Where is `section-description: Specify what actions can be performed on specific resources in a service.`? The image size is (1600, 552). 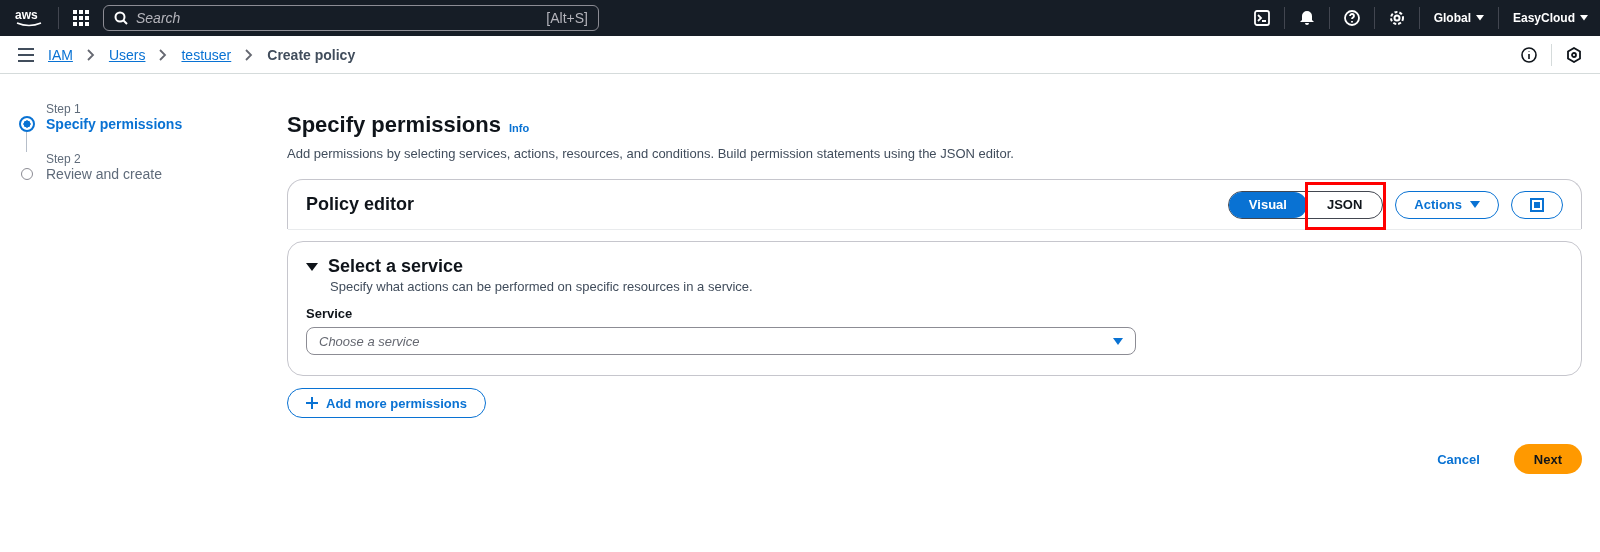
section-description: Specify what actions can be performed on specific resources in a service. is located at coordinates (542, 286).